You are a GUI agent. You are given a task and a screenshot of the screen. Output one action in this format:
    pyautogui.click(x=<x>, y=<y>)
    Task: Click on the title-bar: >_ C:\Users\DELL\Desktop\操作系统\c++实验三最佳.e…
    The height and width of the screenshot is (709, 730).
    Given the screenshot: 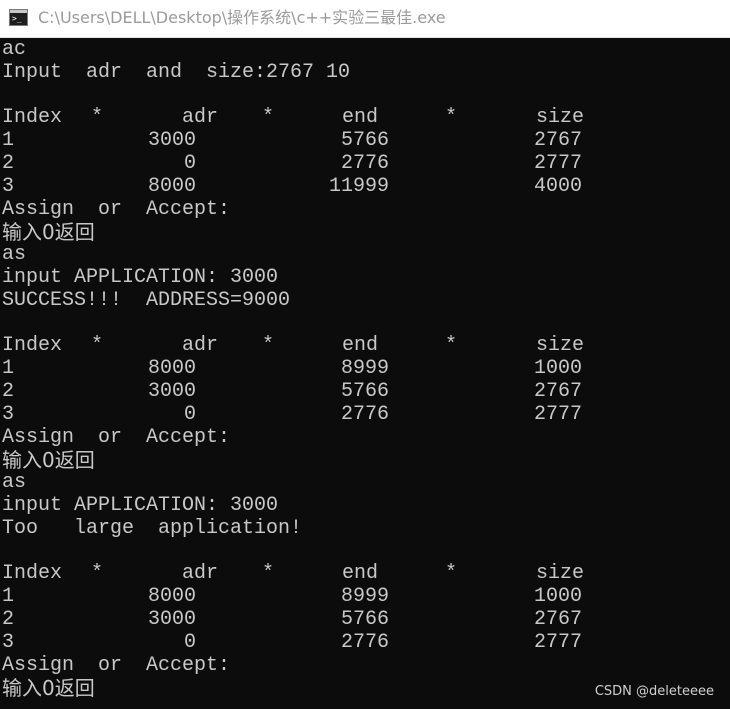 What is the action you would take?
    pyautogui.click(x=365, y=19)
    